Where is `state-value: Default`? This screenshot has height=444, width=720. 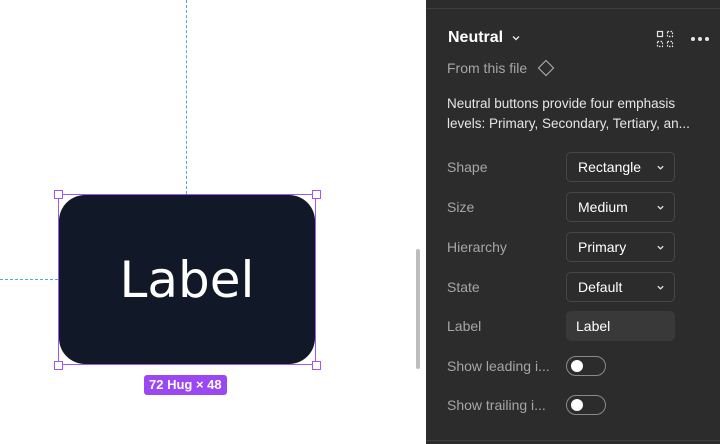
state-value: Default is located at coordinates (600, 287).